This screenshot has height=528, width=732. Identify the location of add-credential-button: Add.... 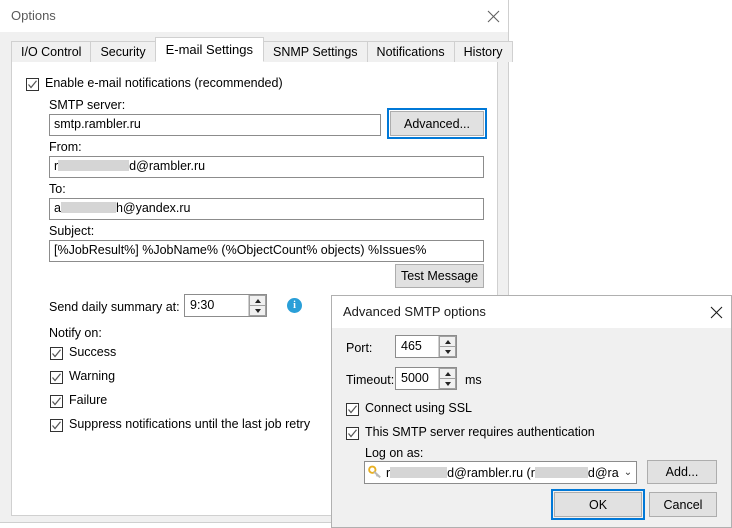
(682, 472).